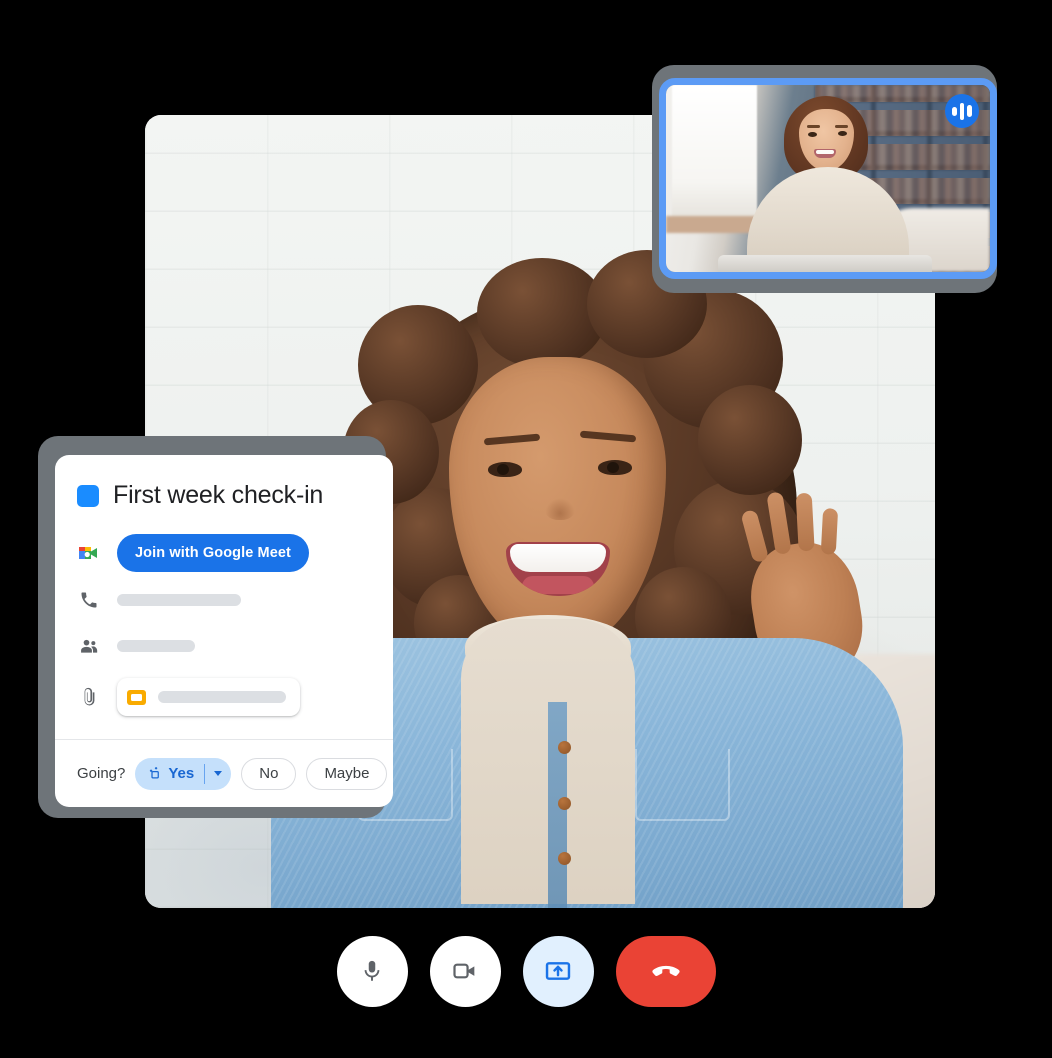 The width and height of the screenshot is (1052, 1058). I want to click on attachment-name-placeholder, so click(222, 697).